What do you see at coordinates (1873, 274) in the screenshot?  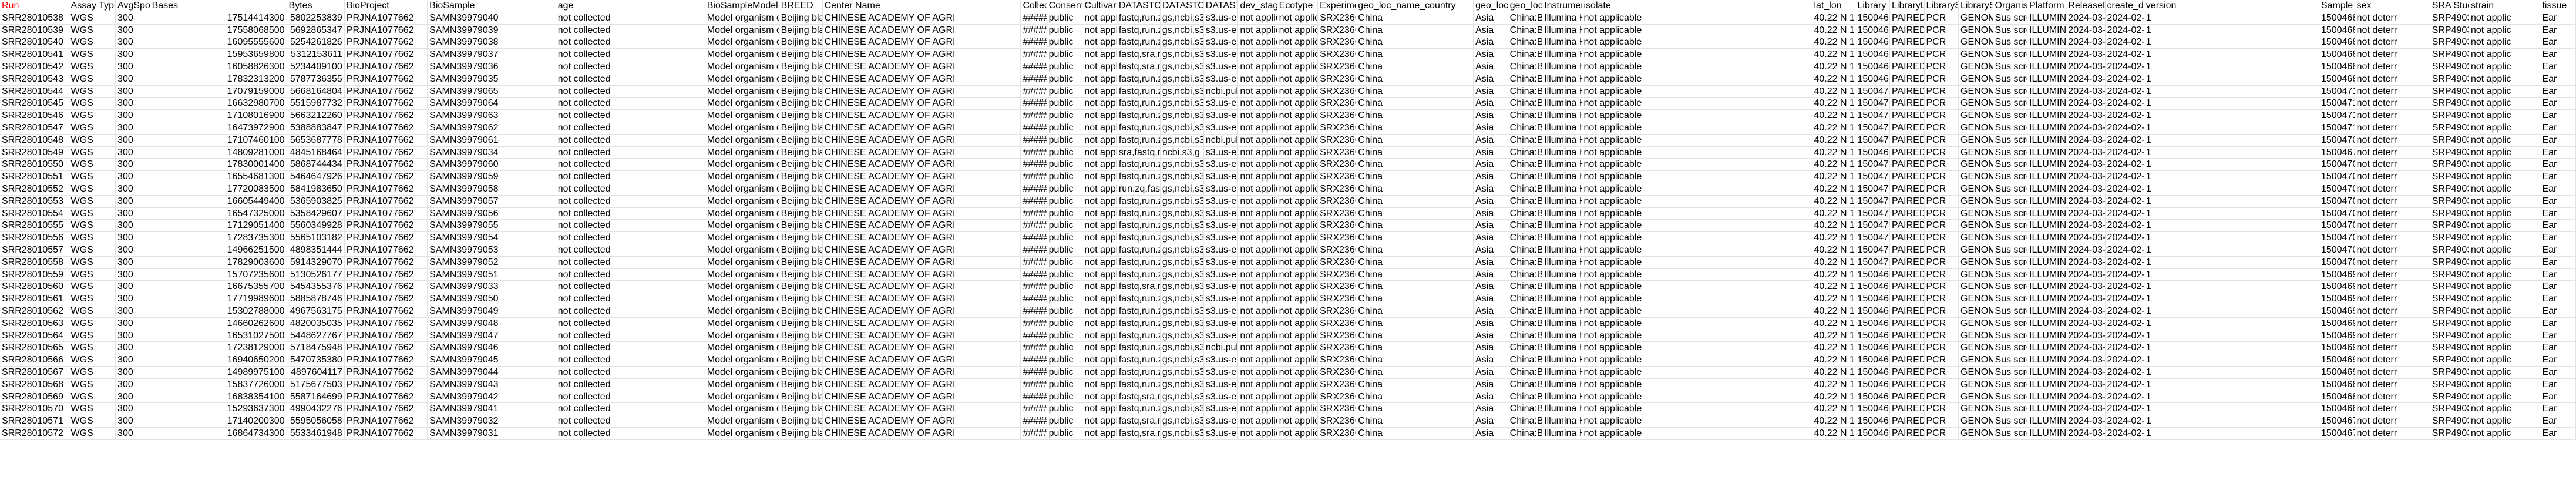 I see `table-cell: 15004699` at bounding box center [1873, 274].